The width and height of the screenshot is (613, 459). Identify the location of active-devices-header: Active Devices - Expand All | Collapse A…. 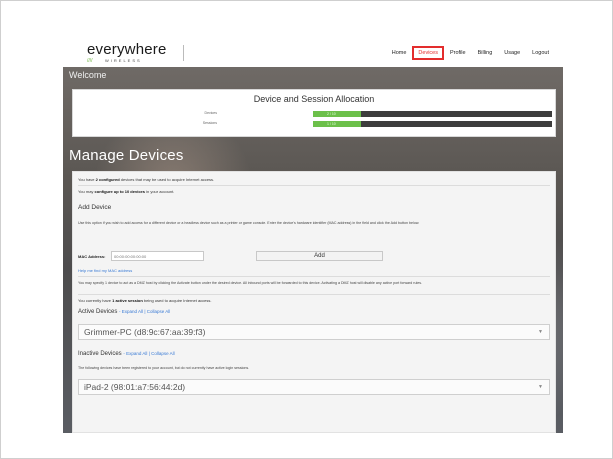
(124, 312).